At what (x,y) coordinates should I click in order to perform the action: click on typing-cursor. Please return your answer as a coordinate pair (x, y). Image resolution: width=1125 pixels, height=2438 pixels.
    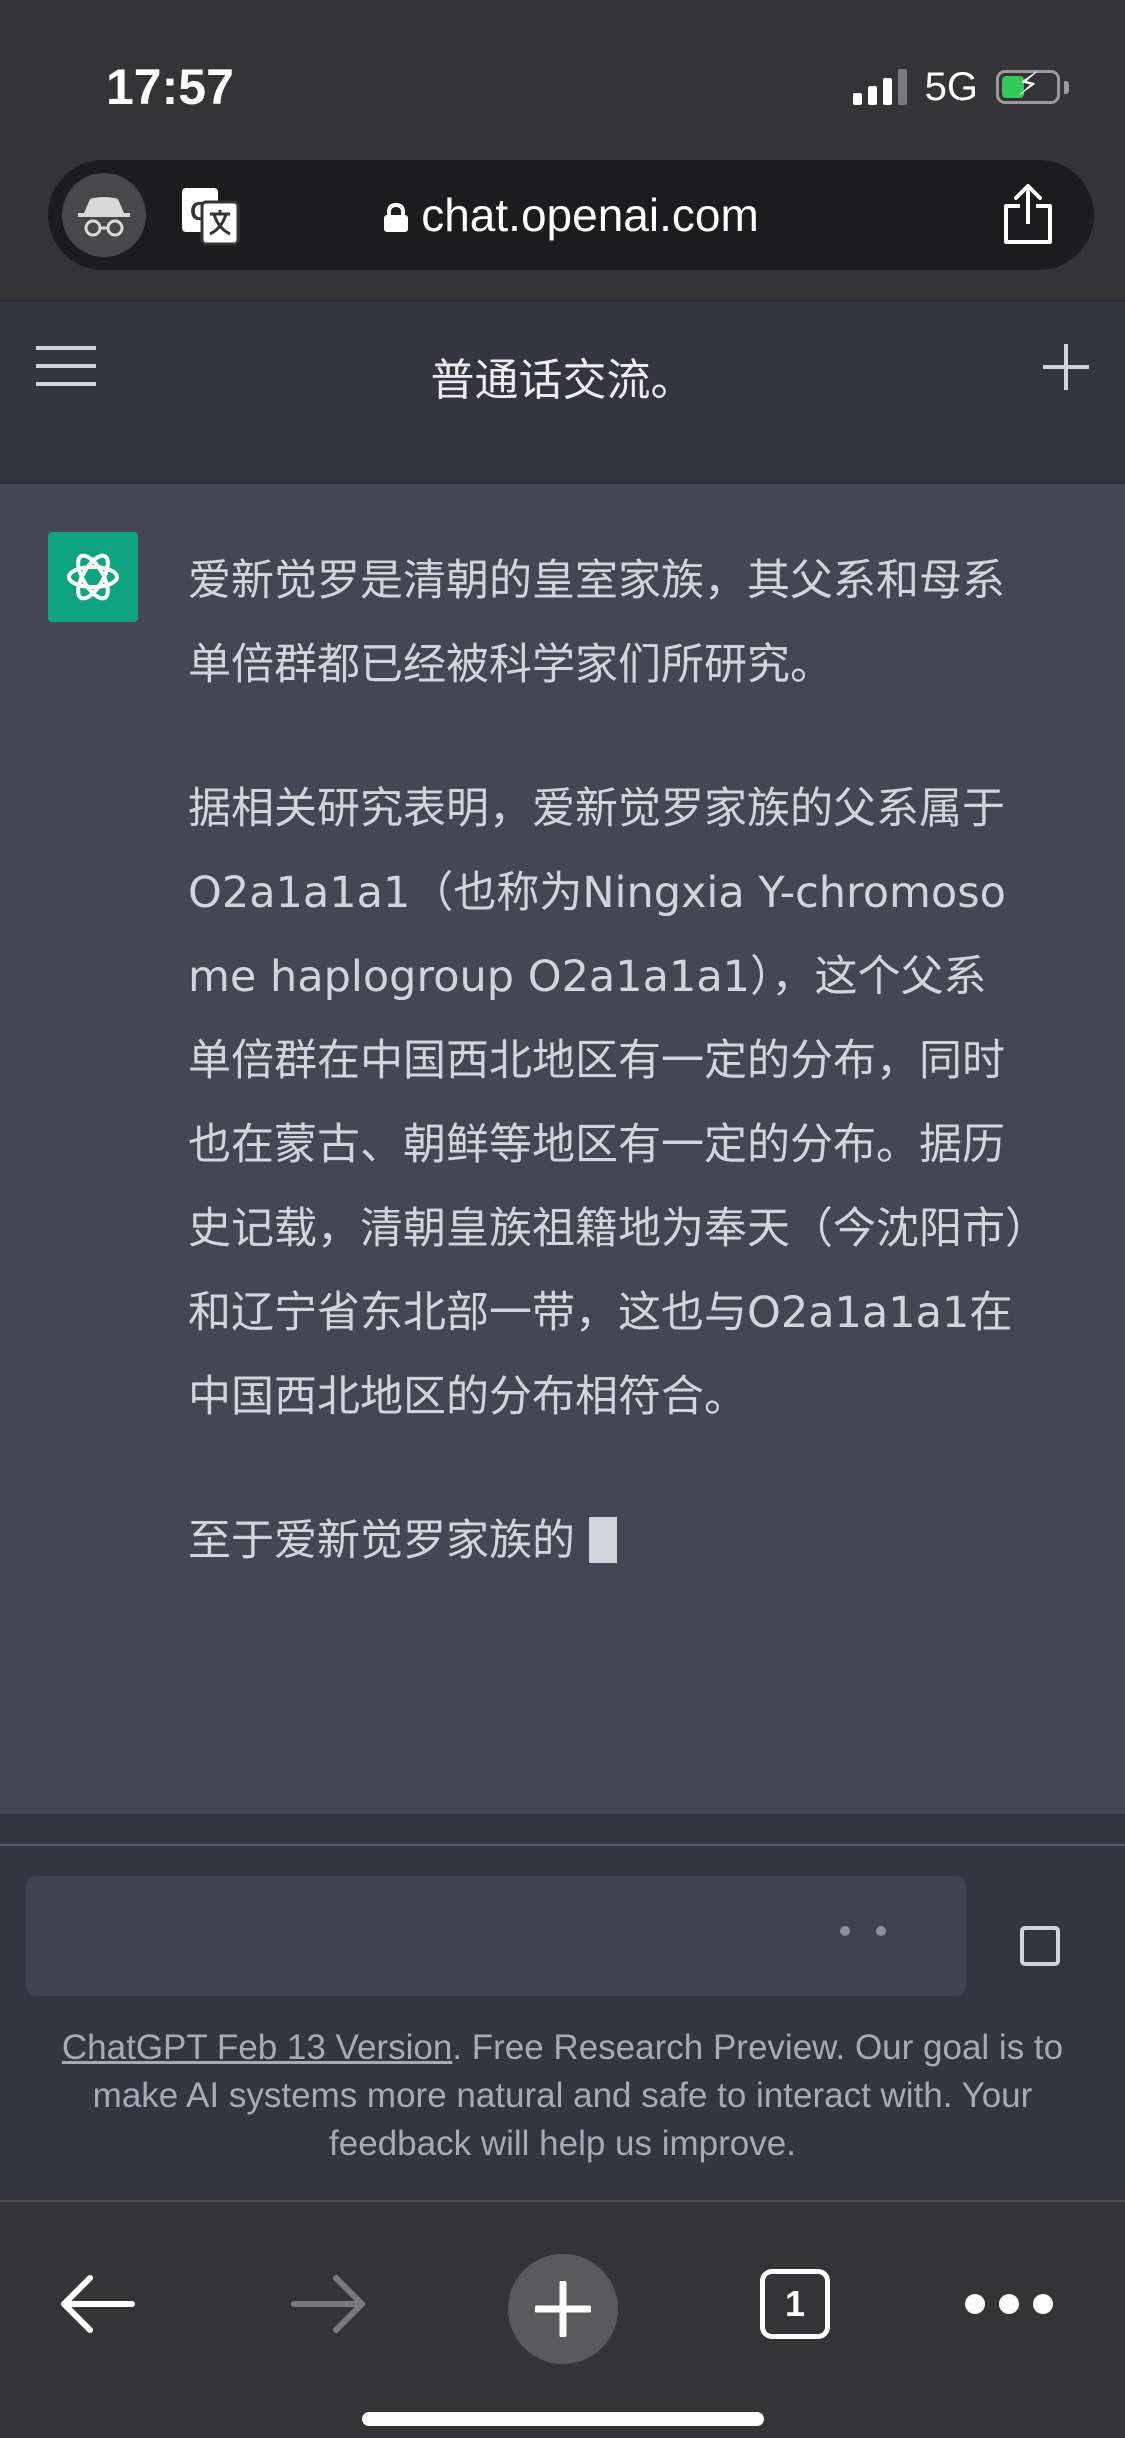
    Looking at the image, I should click on (603, 1540).